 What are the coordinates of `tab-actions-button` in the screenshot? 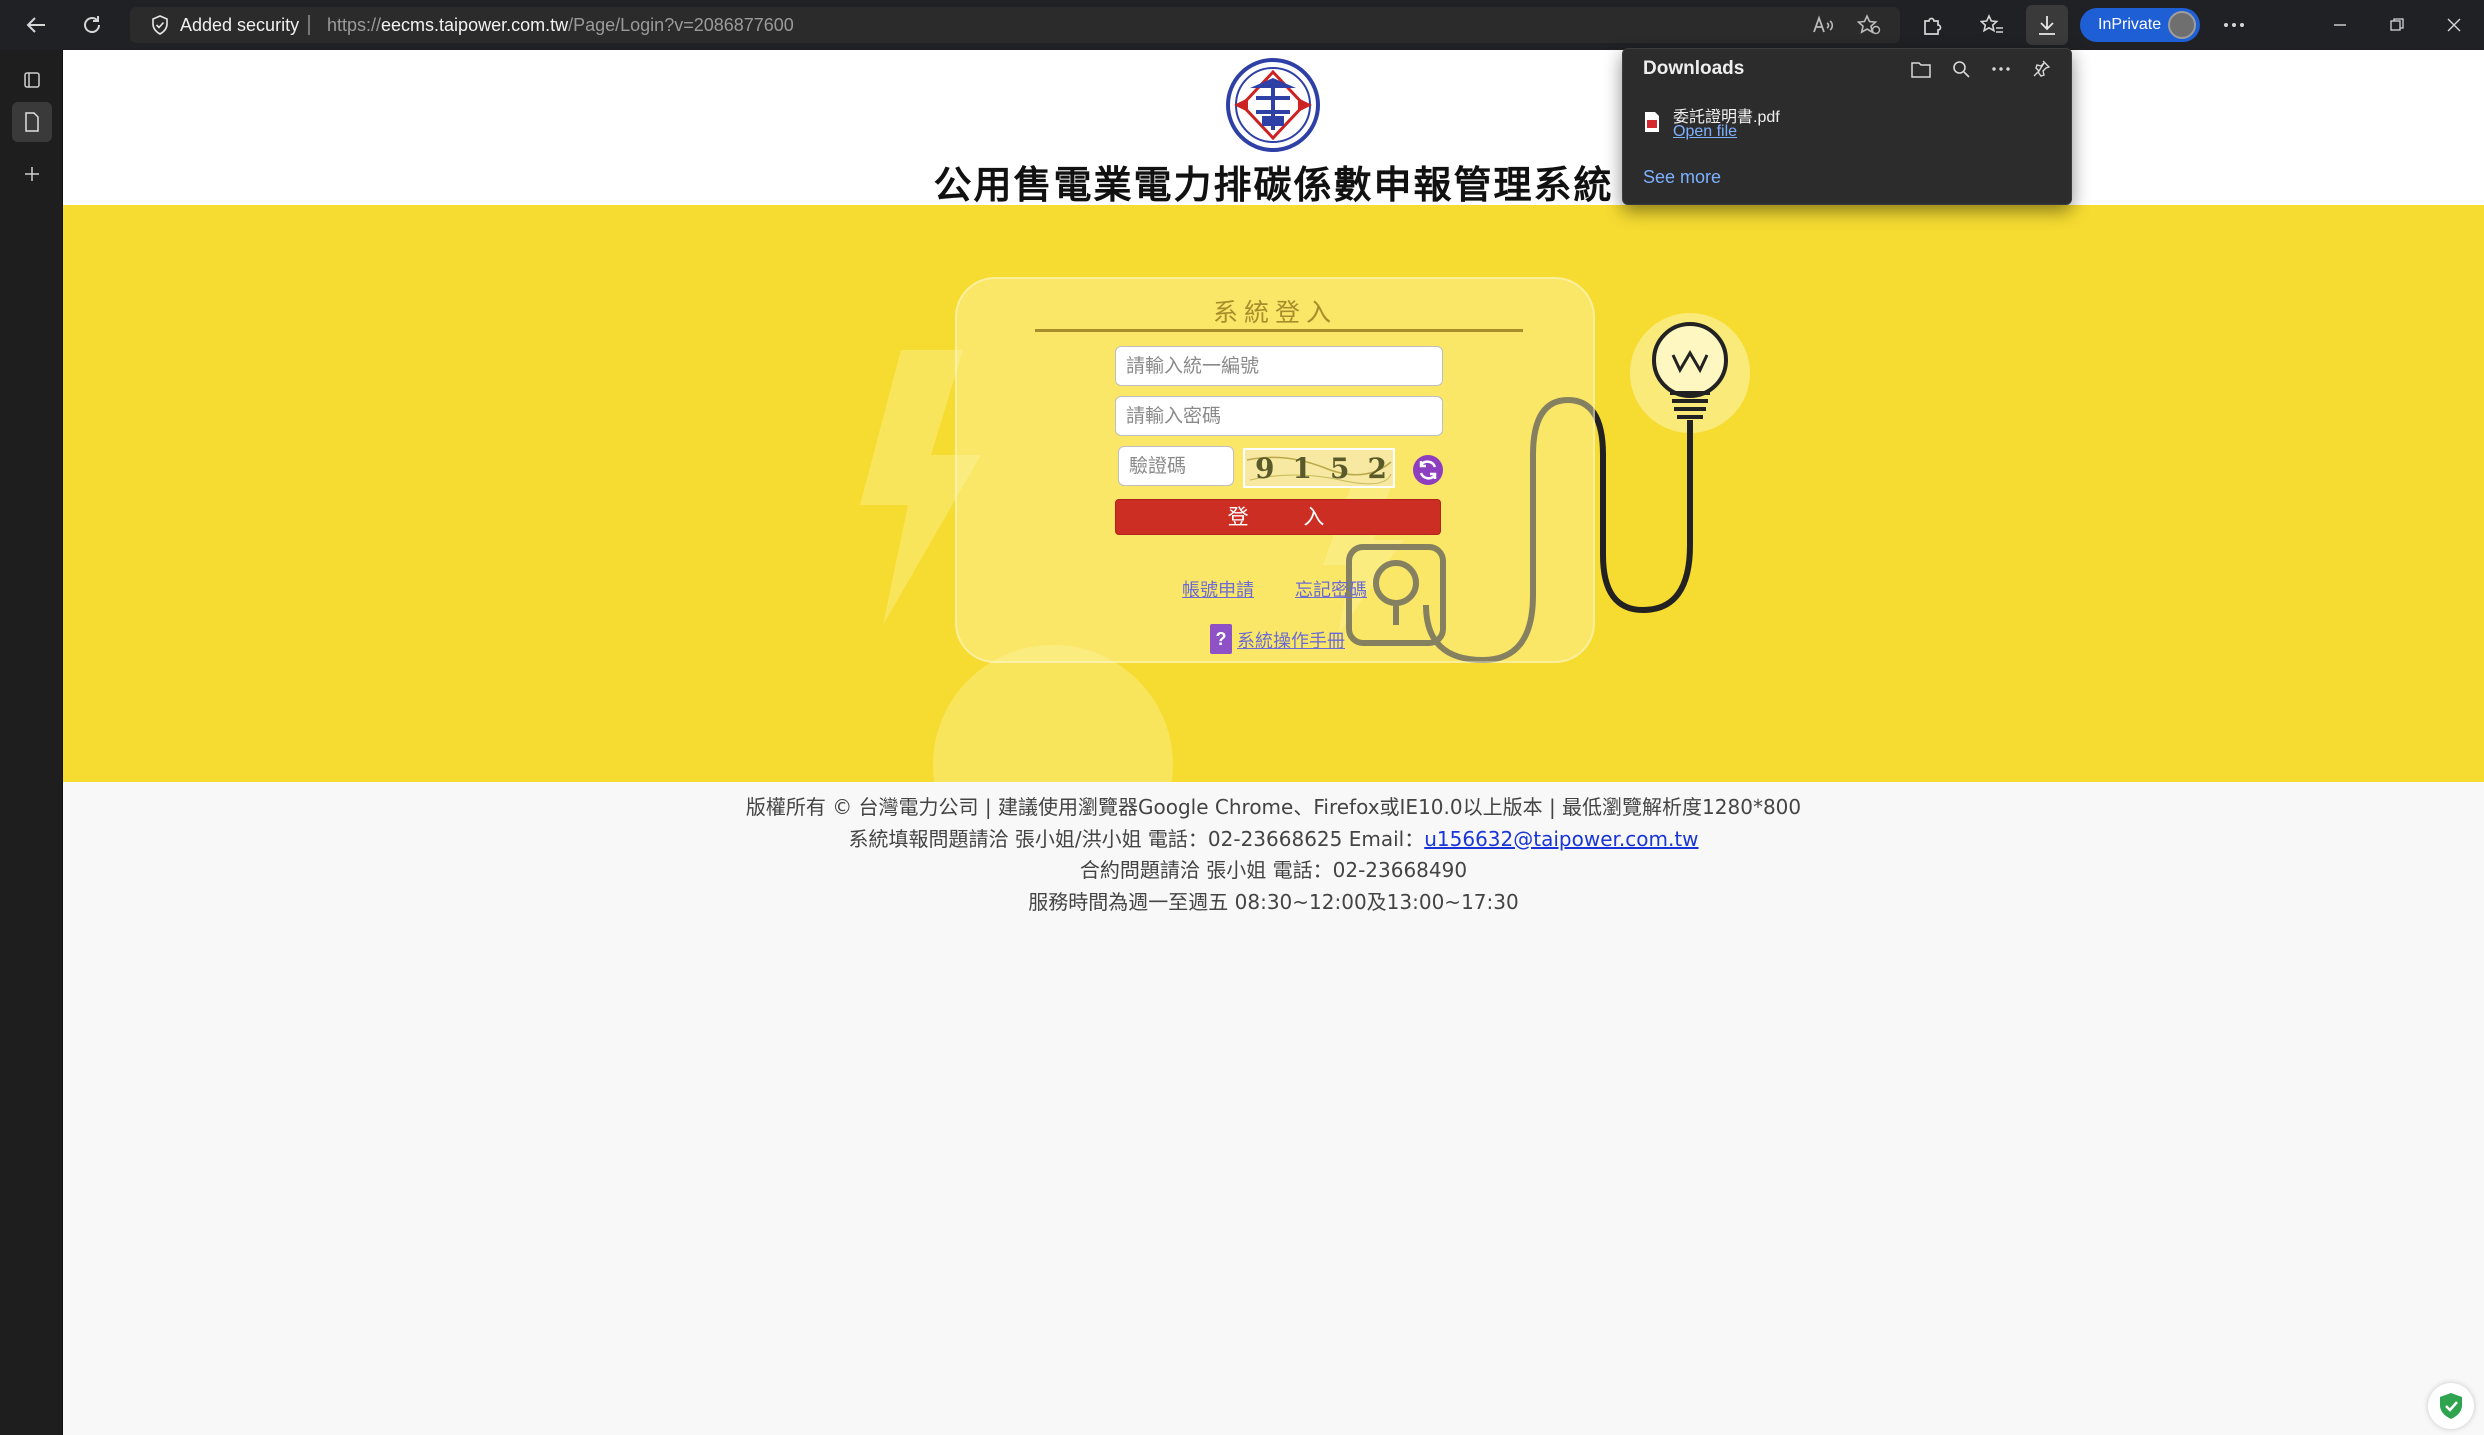 It's located at (32, 80).